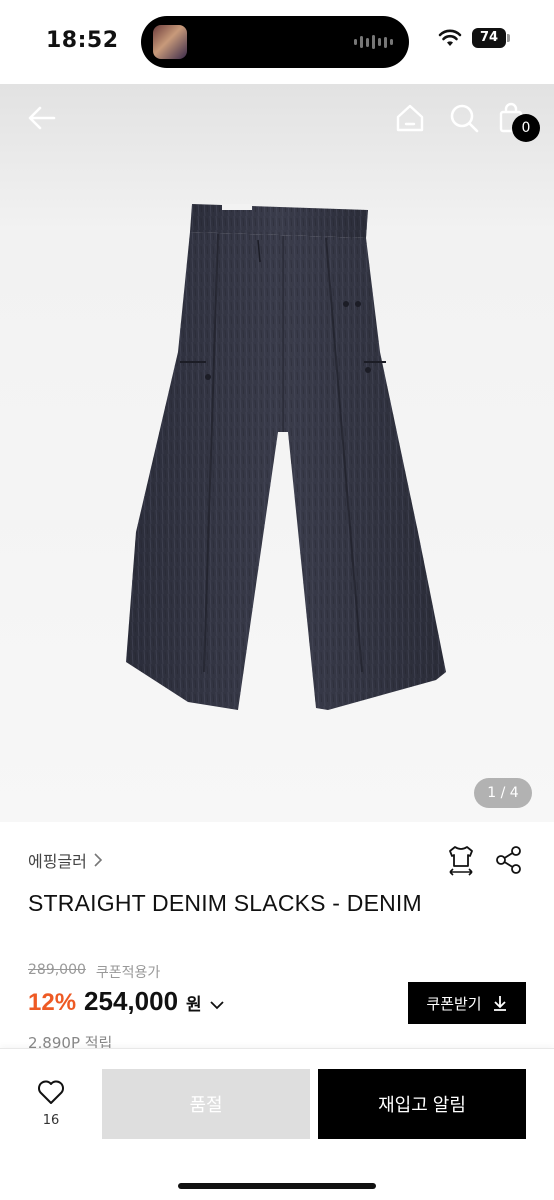 The image size is (554, 1200). Describe the element at coordinates (461, 860) in the screenshot. I see `size-guide-icon` at that location.